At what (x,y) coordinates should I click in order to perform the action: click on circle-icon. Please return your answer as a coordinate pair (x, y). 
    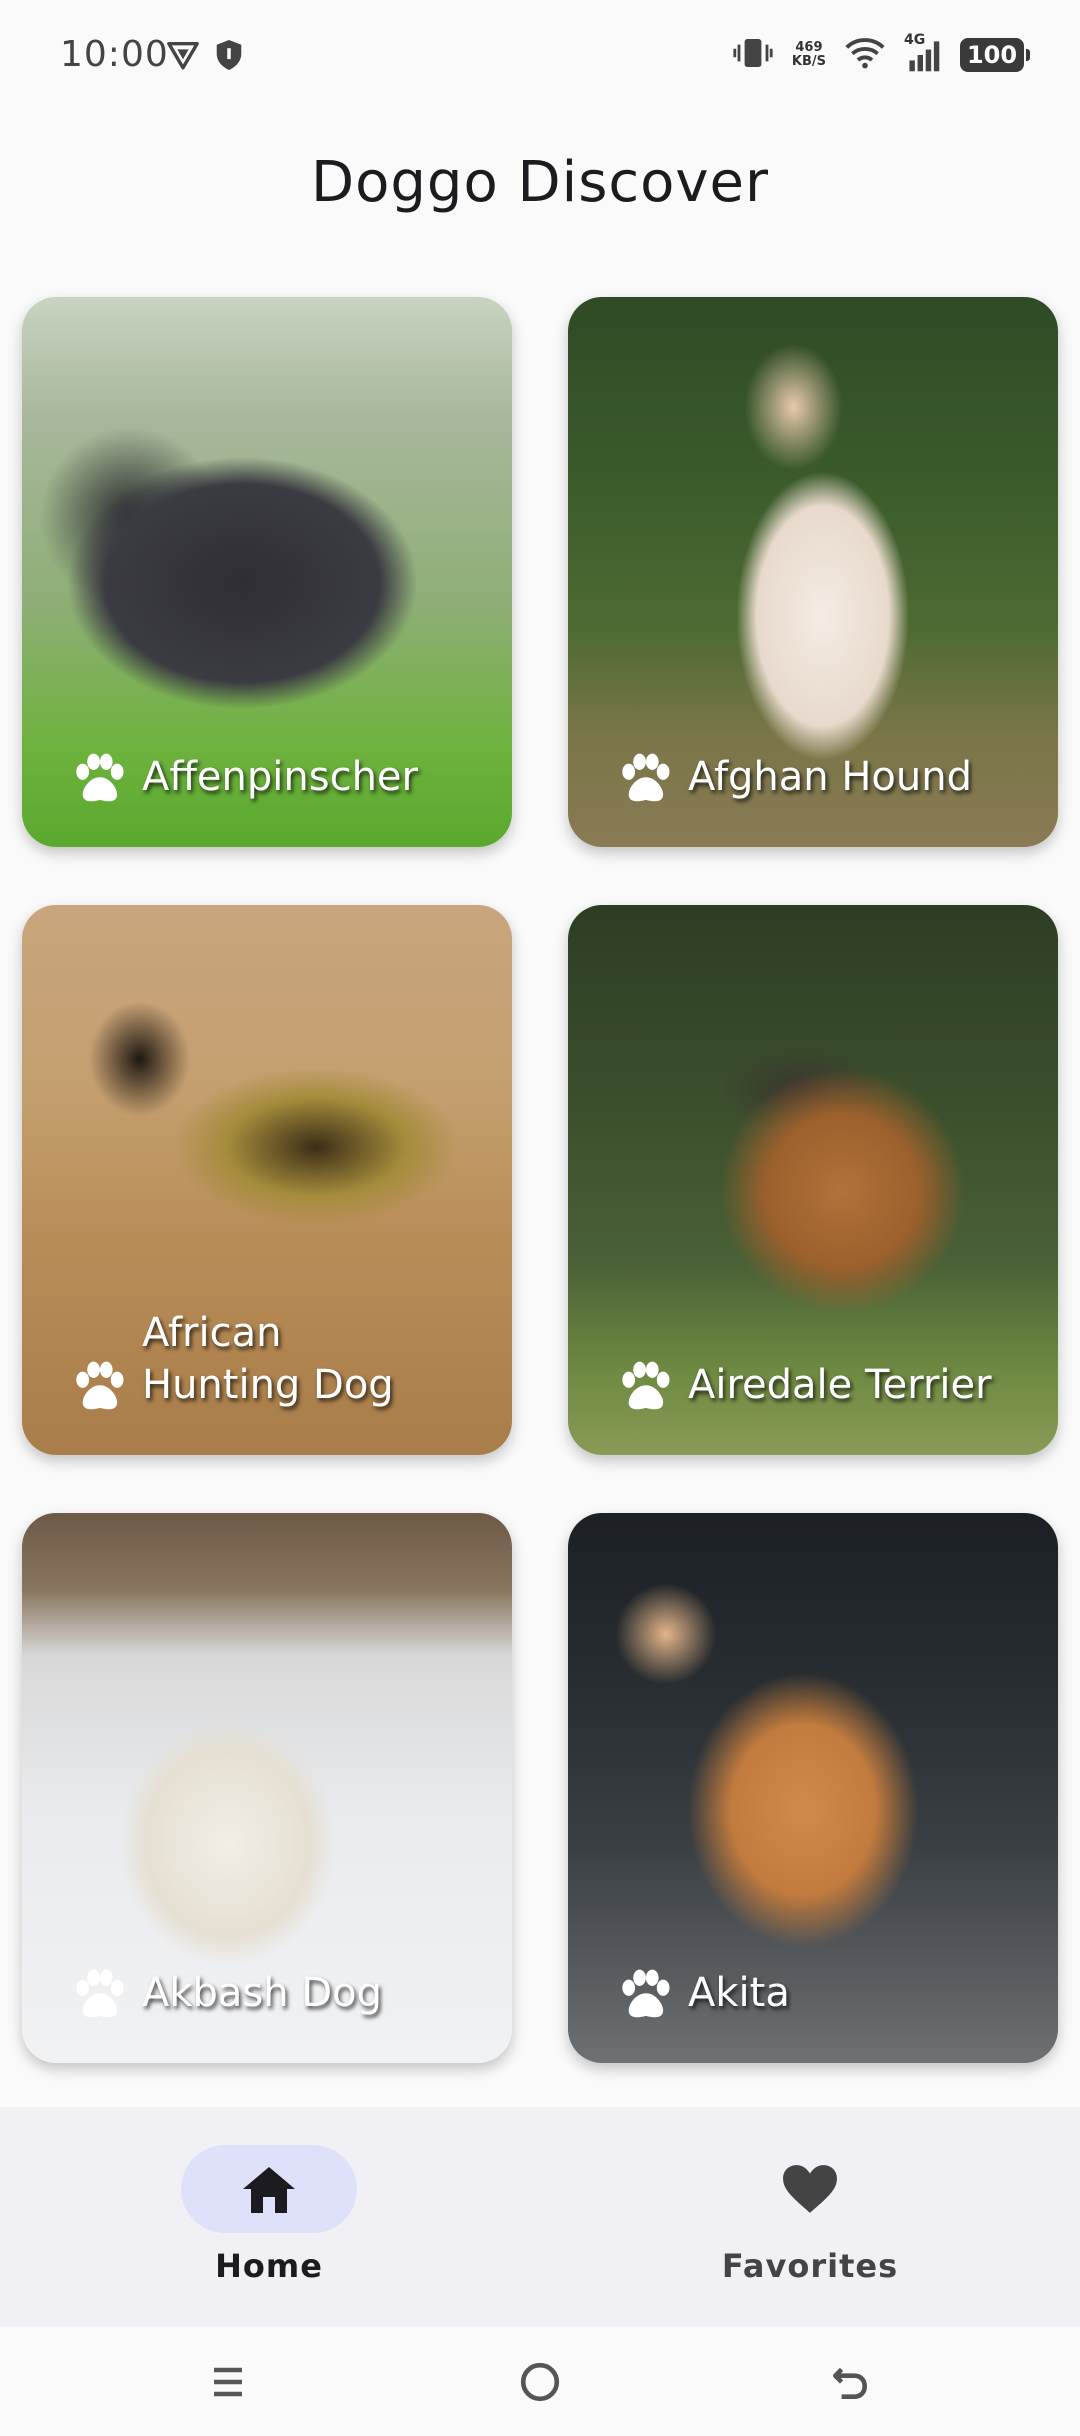
    Looking at the image, I should click on (540, 2382).